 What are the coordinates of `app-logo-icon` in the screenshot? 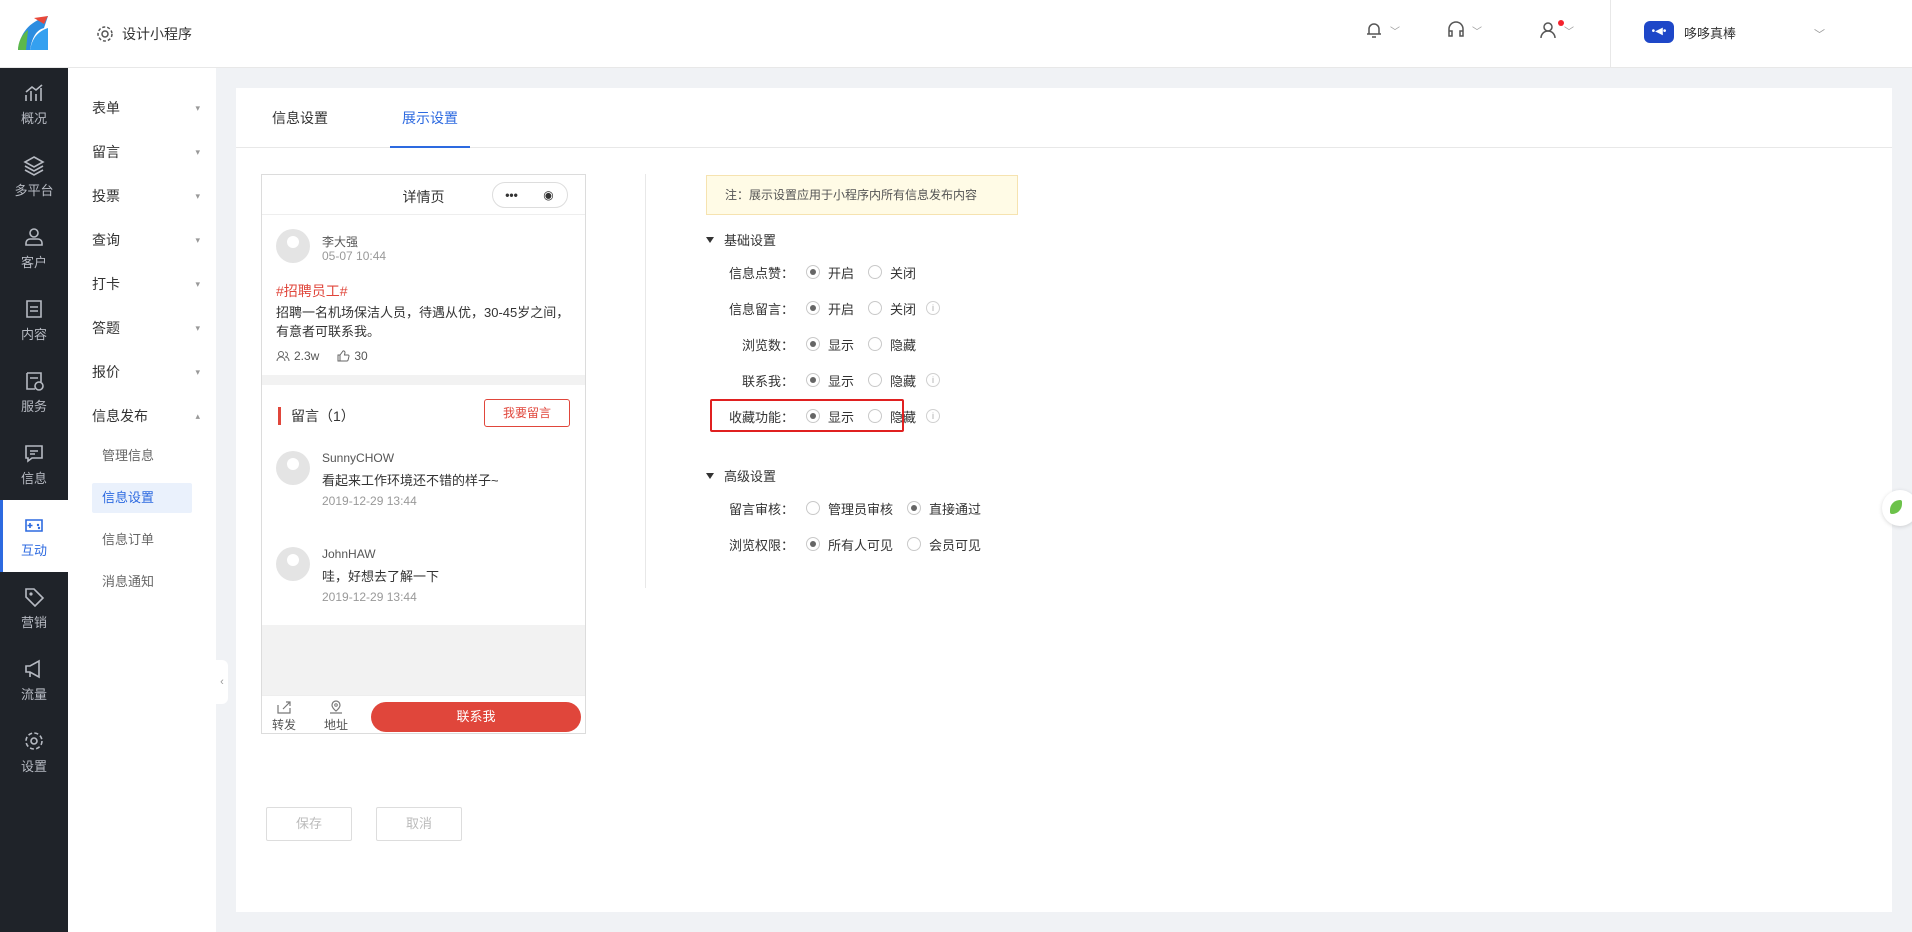 It's located at (34, 34).